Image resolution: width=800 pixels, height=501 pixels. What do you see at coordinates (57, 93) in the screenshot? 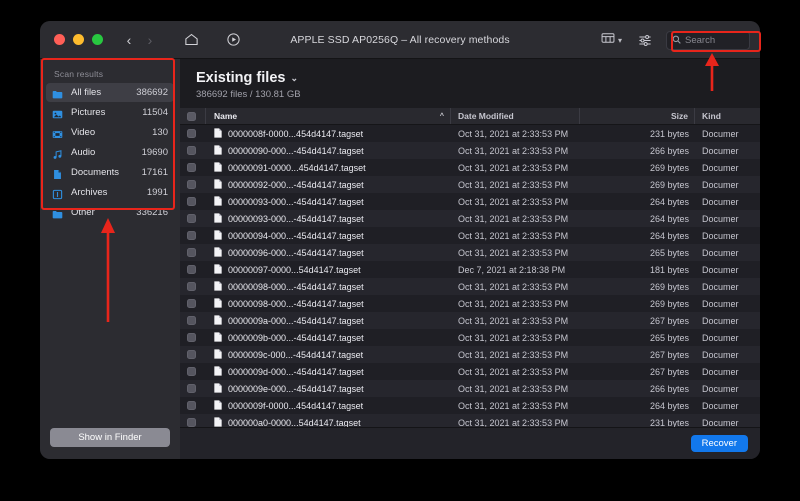
I see `folder-icon` at bounding box center [57, 93].